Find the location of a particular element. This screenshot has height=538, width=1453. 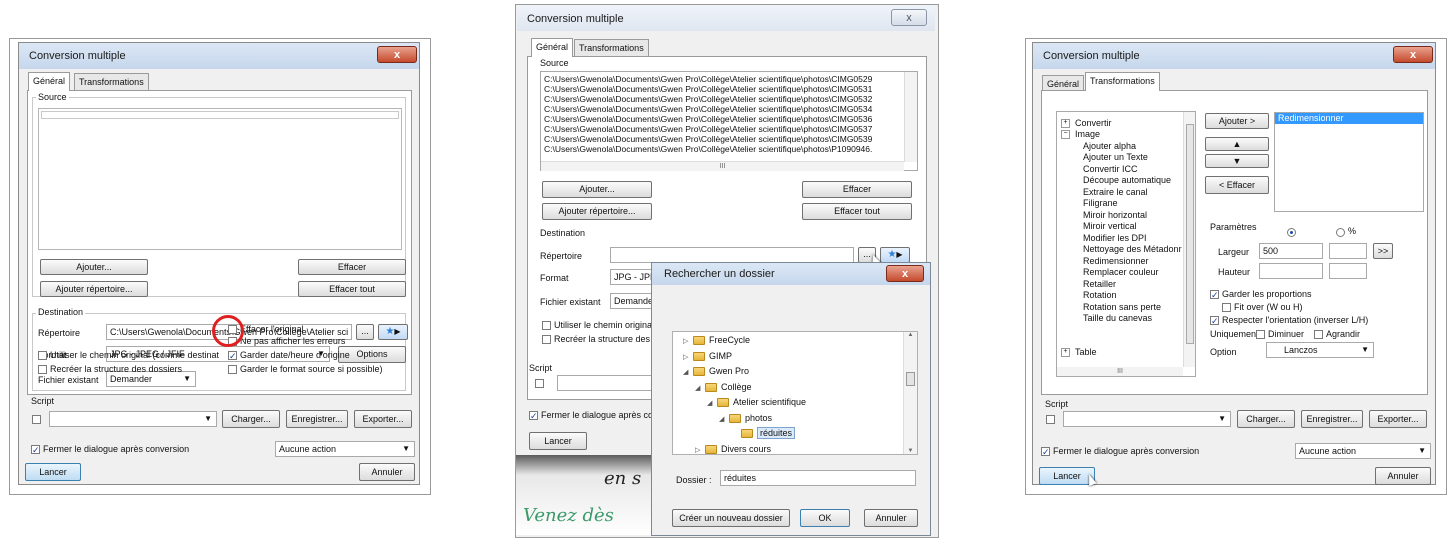

transform-tree-item: Rotation sans perte is located at coordinates (1122, 307).